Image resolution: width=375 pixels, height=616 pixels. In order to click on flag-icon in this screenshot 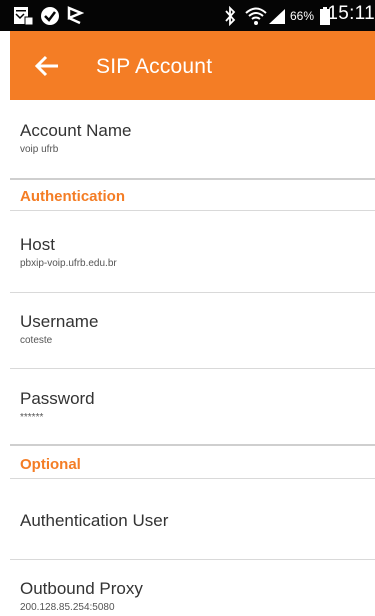, I will do `click(75, 15)`.